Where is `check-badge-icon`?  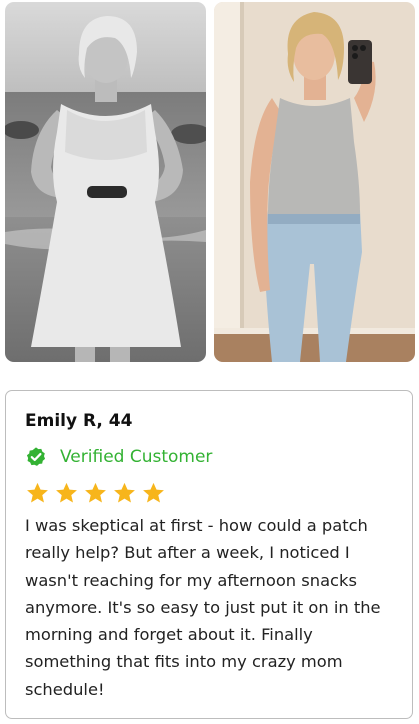 check-badge-icon is located at coordinates (36, 457).